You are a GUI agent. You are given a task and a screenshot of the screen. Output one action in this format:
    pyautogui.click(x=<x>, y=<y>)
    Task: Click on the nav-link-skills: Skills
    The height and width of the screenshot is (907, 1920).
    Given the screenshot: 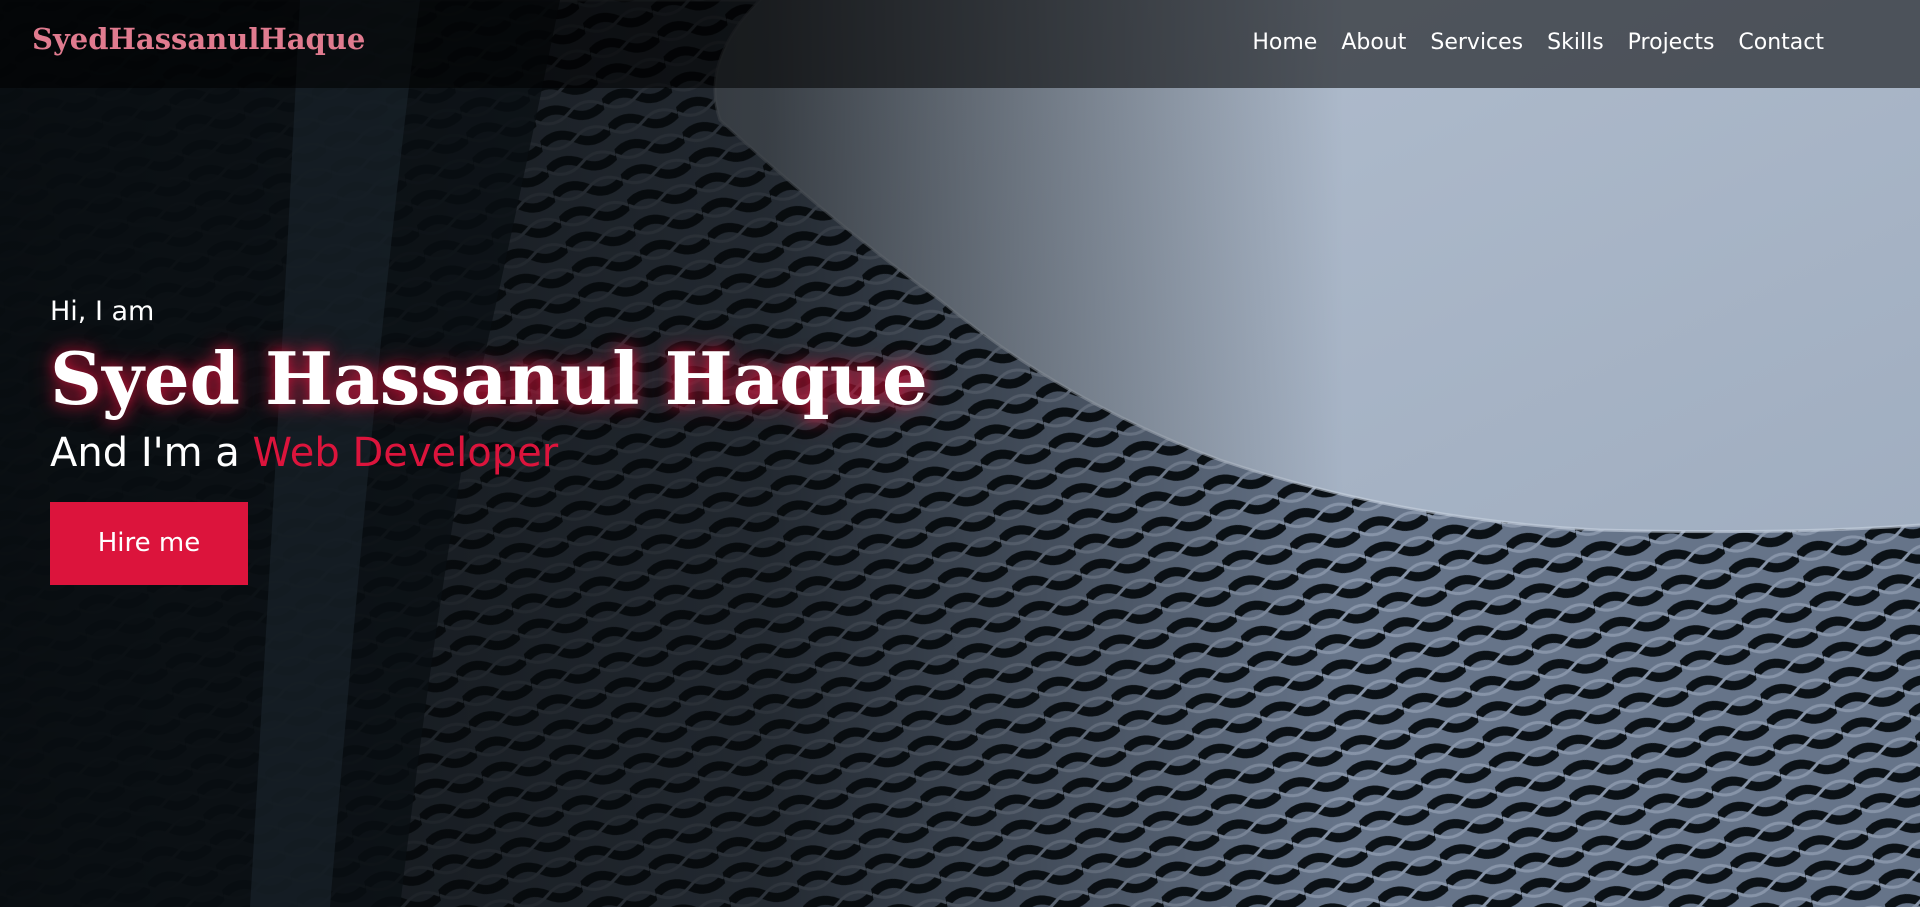 What is the action you would take?
    pyautogui.click(x=1575, y=42)
    